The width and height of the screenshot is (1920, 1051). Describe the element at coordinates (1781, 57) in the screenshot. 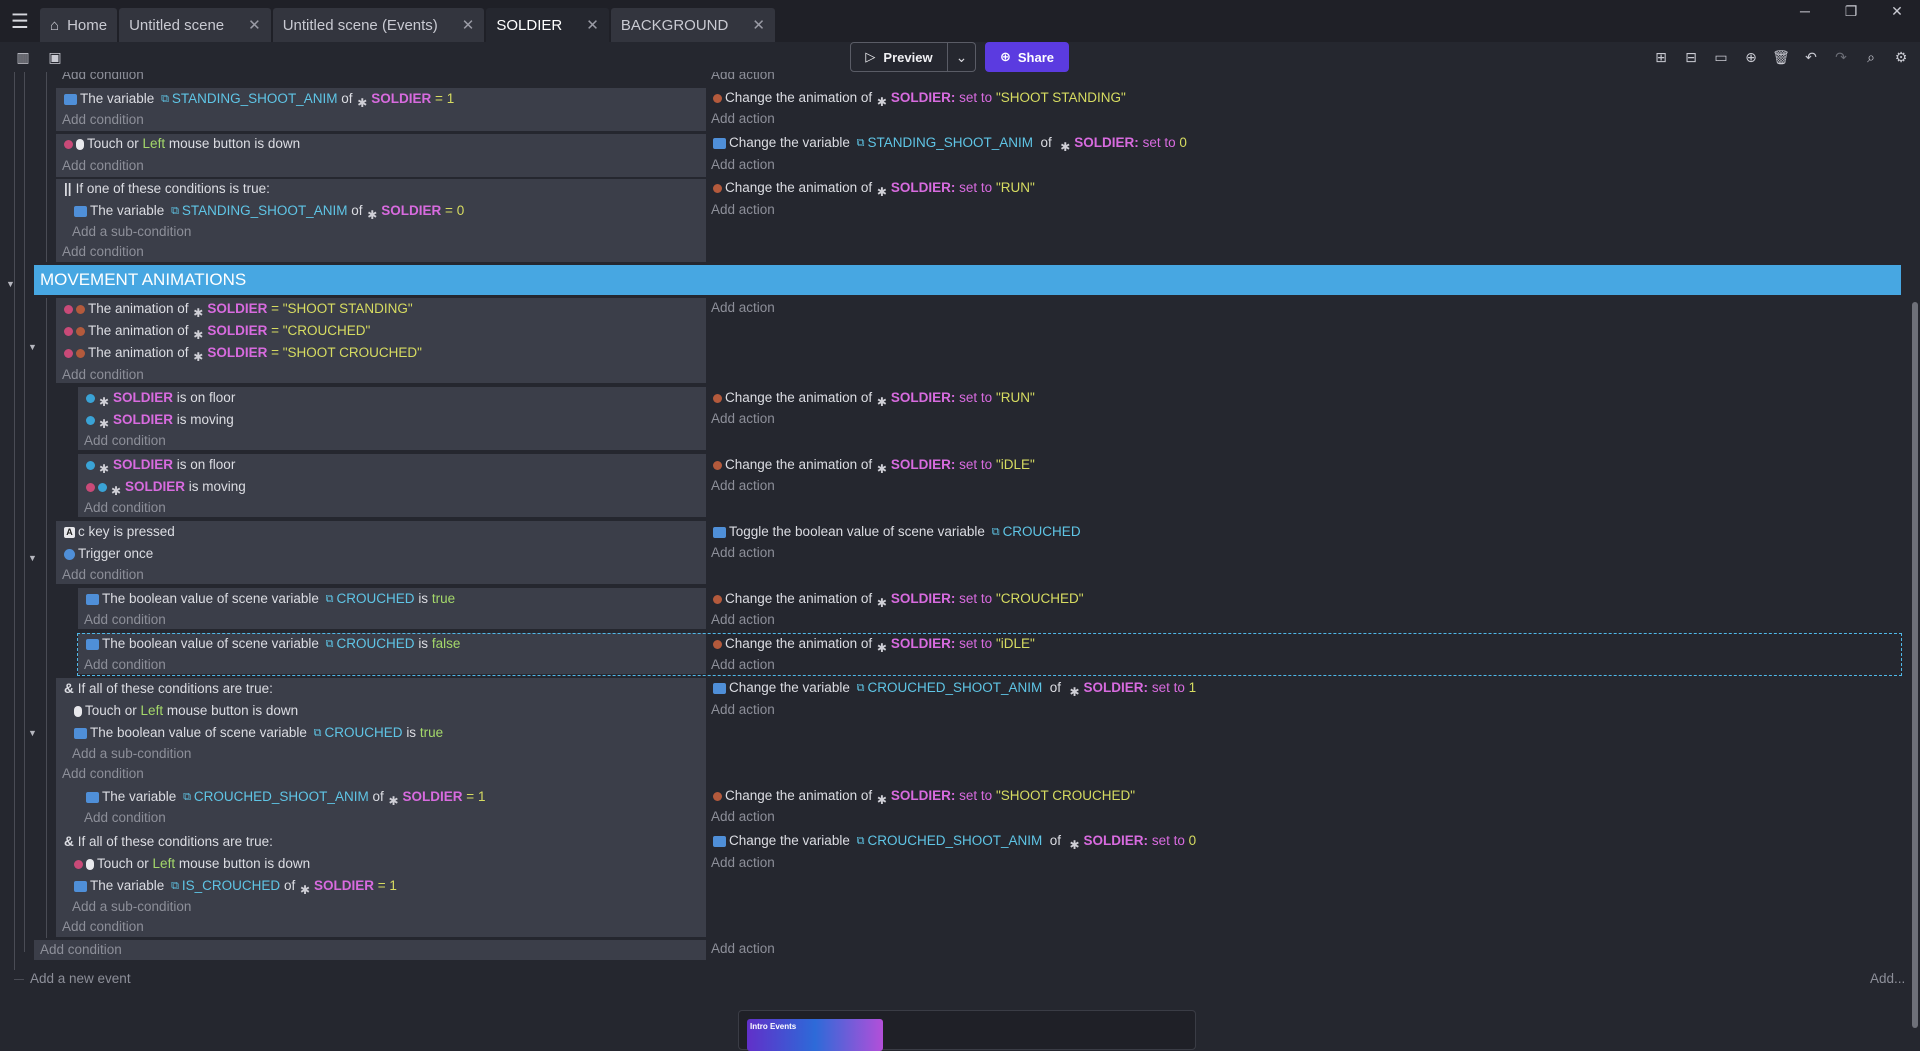

I see `delete-icon: 🗑` at that location.